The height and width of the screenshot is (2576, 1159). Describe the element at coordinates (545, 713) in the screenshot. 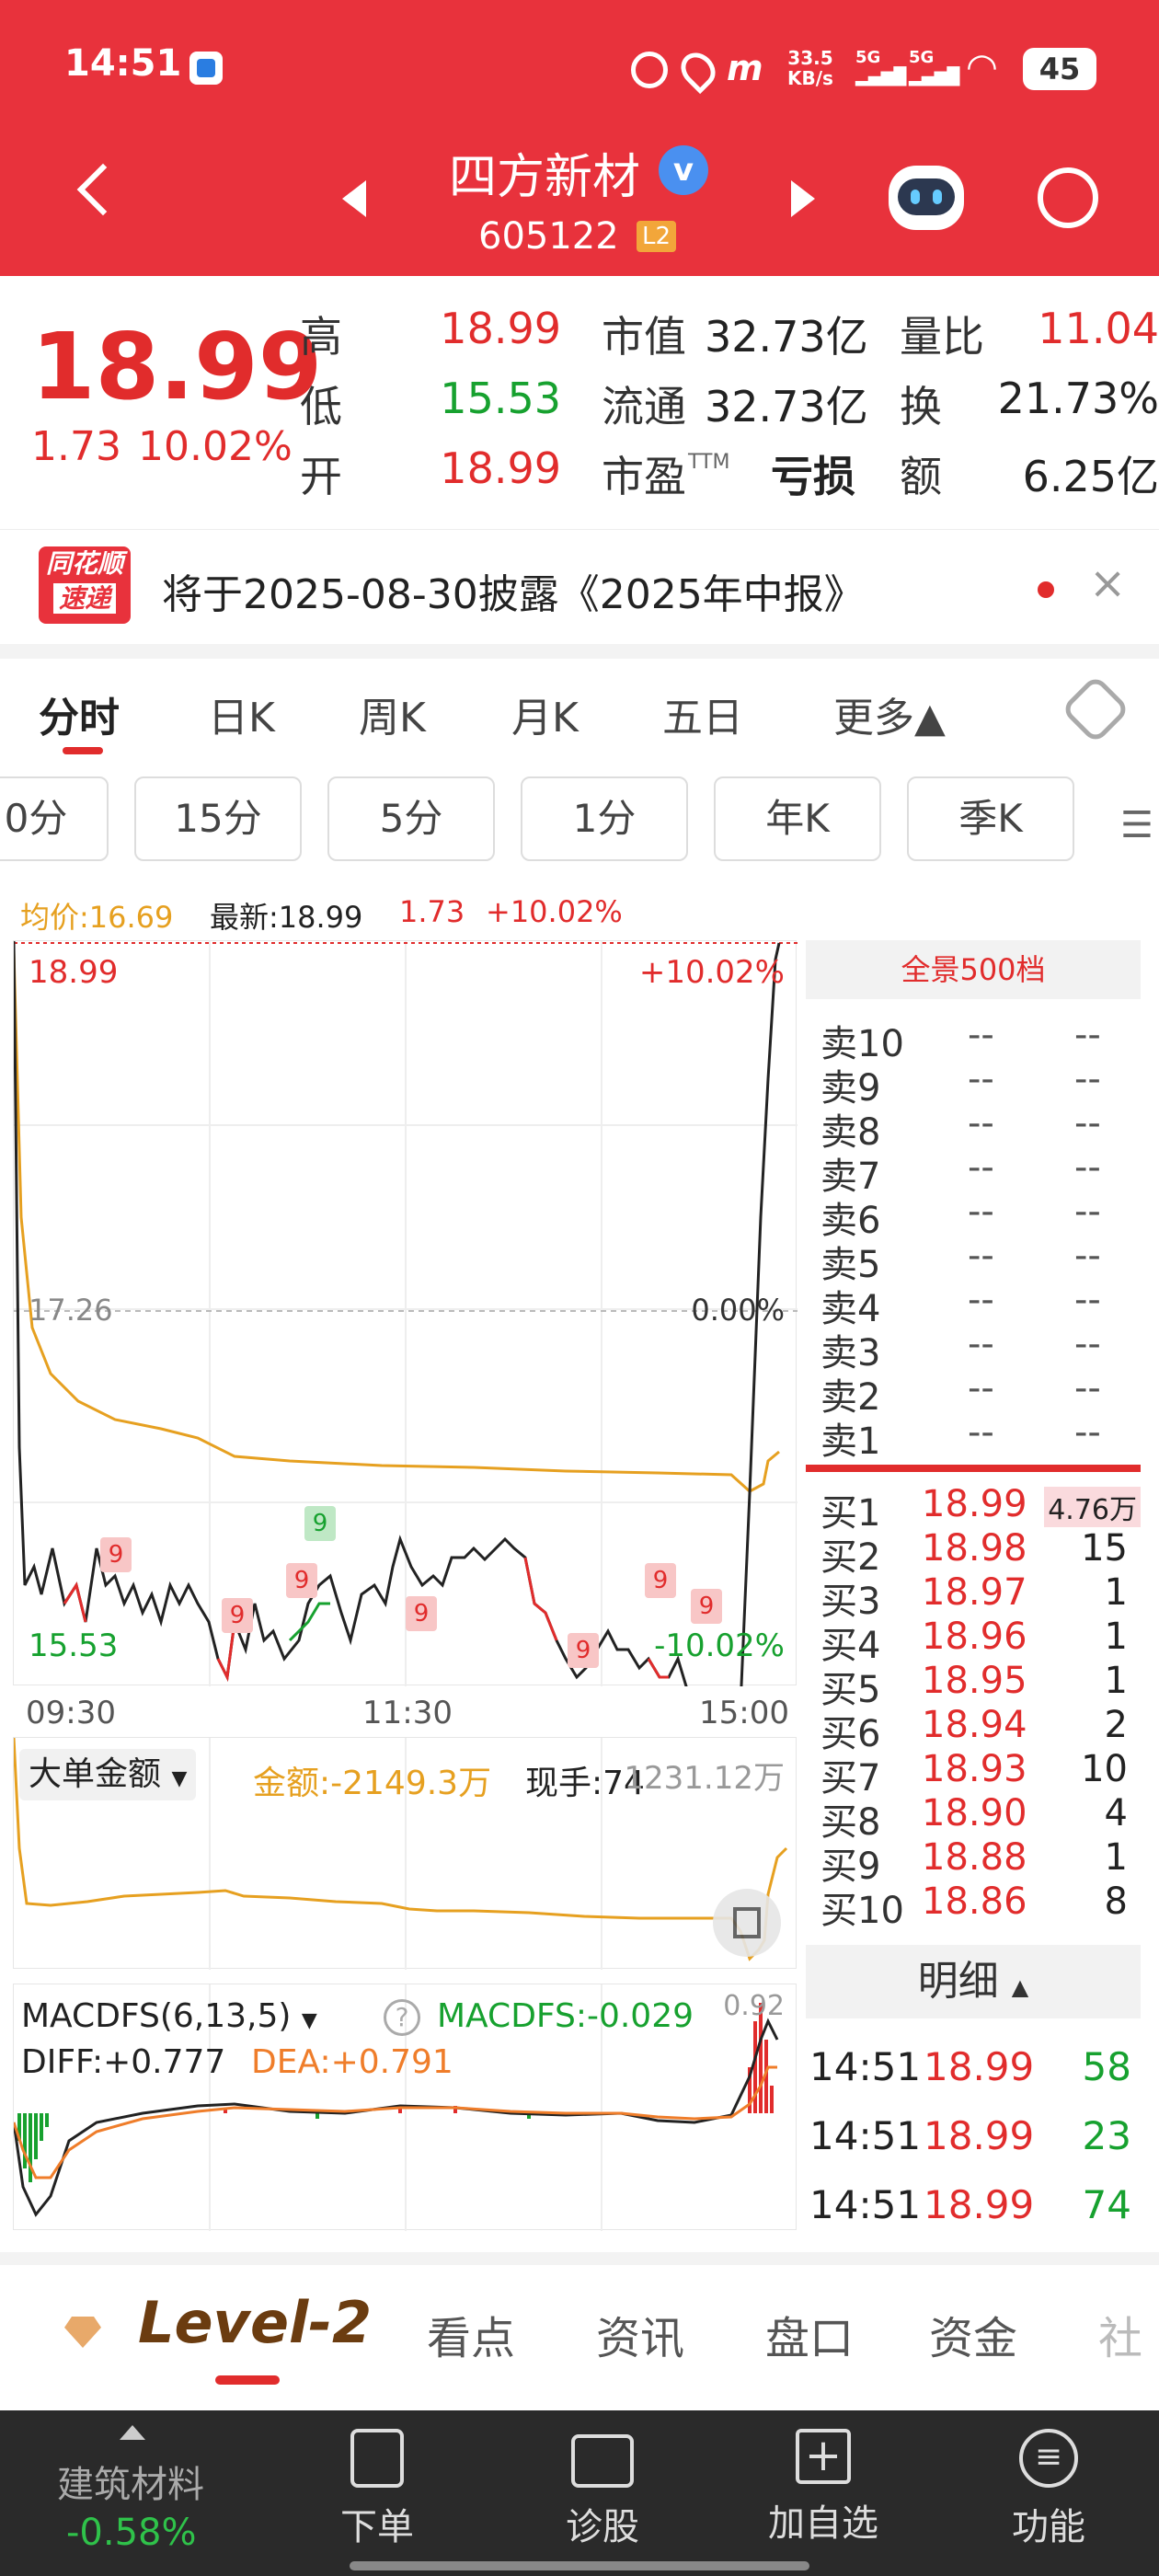

I see `tab-monthly-k: 月K` at that location.